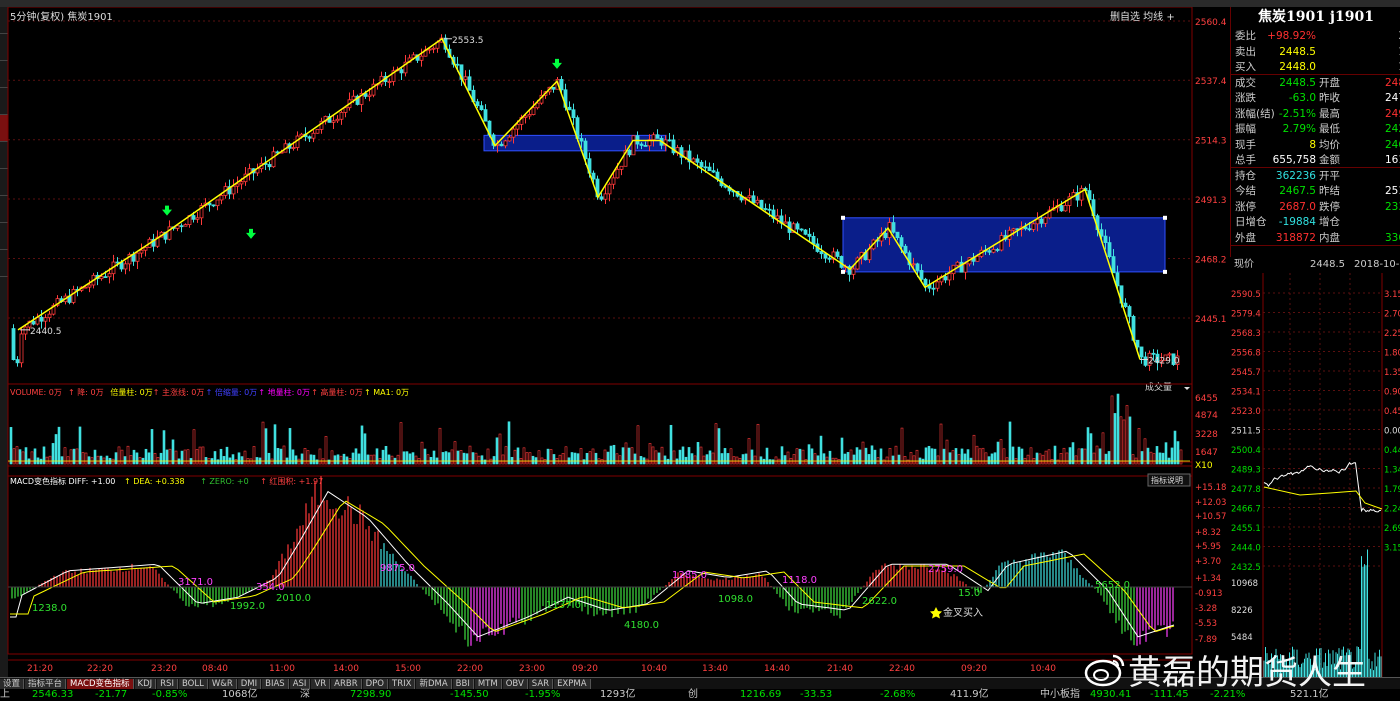 The height and width of the screenshot is (701, 1400). Describe the element at coordinates (1392, 144) in the screenshot. I see `quote-value2: 246` at that location.